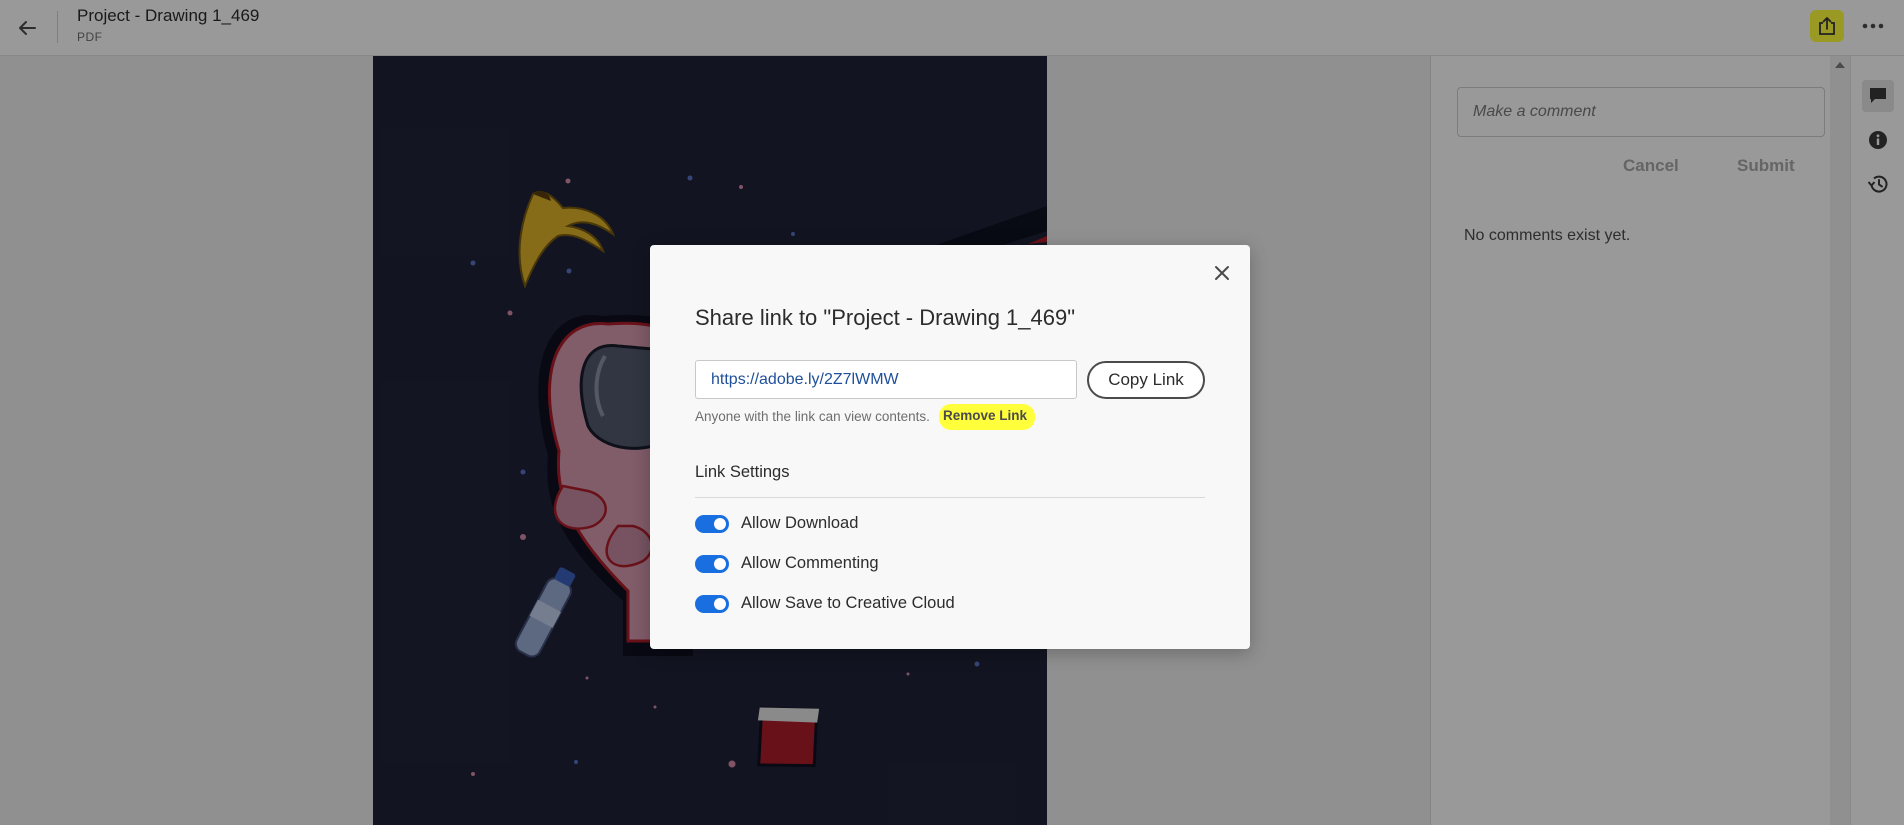 This screenshot has height=825, width=1904. What do you see at coordinates (950, 497) in the screenshot?
I see `settings-divider` at bounding box center [950, 497].